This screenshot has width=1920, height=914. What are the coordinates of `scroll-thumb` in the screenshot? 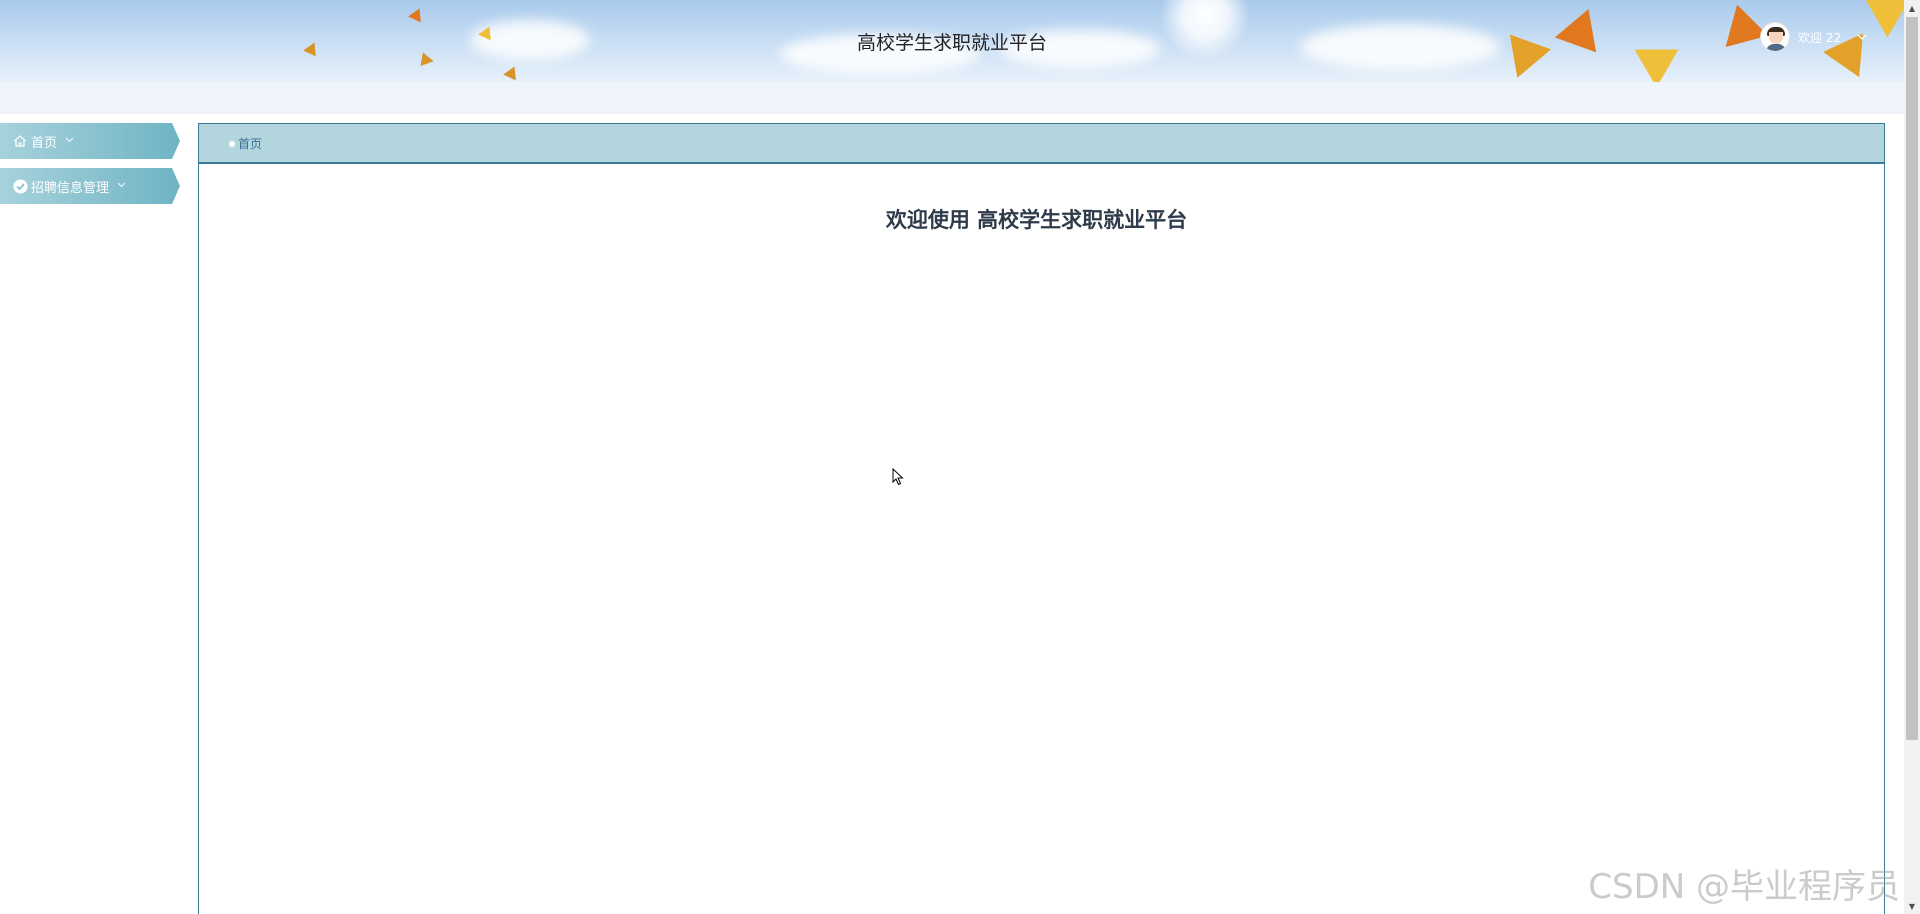 It's located at (1912, 378).